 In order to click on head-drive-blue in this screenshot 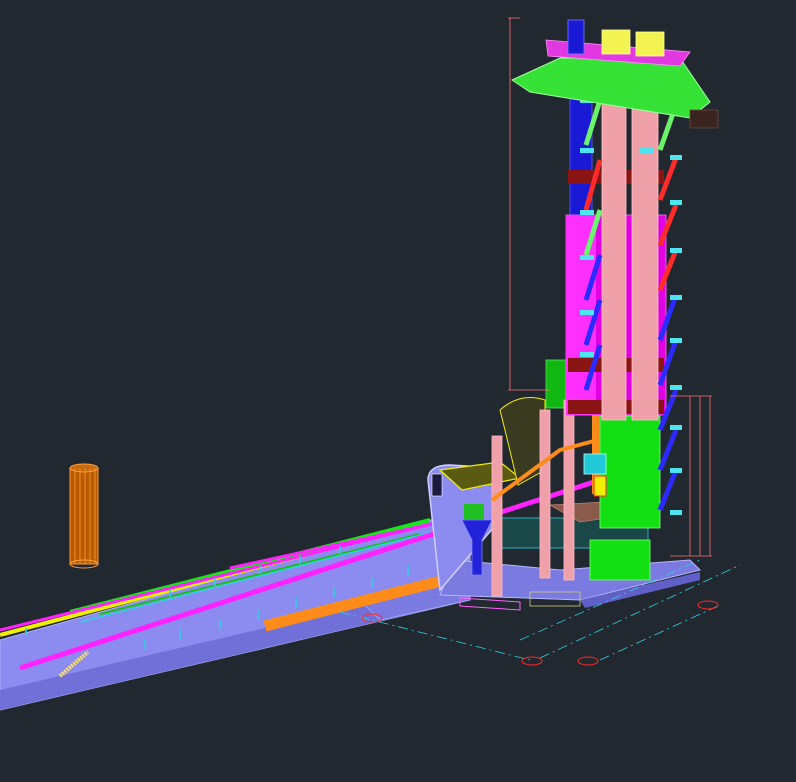, I will do `click(576, 37)`.